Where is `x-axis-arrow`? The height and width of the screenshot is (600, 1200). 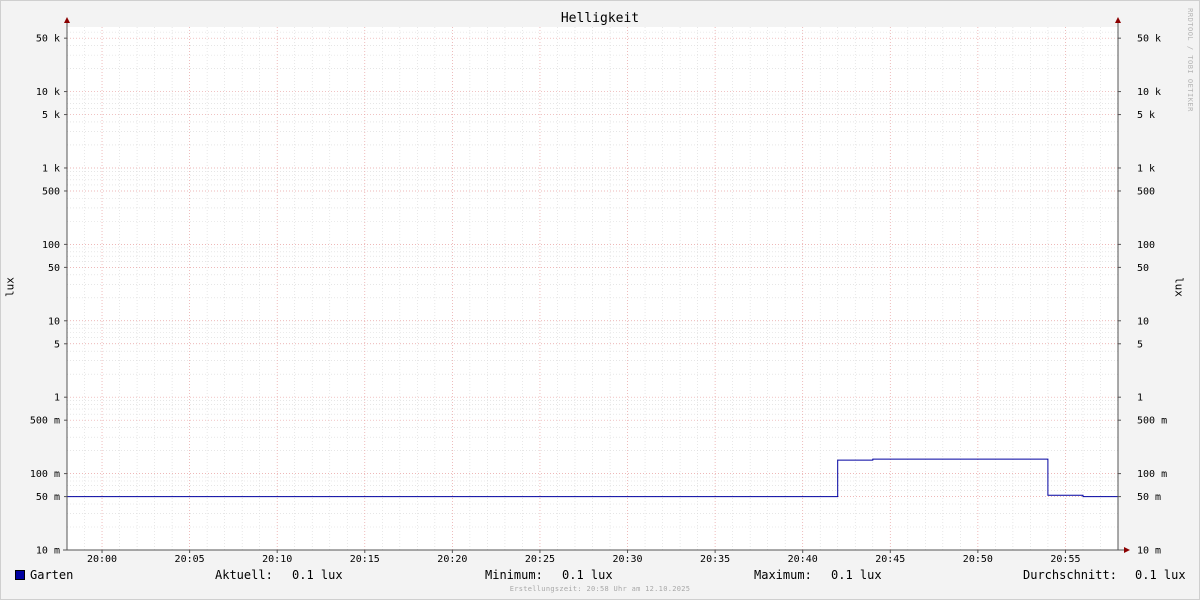
x-axis-arrow is located at coordinates (1127, 550).